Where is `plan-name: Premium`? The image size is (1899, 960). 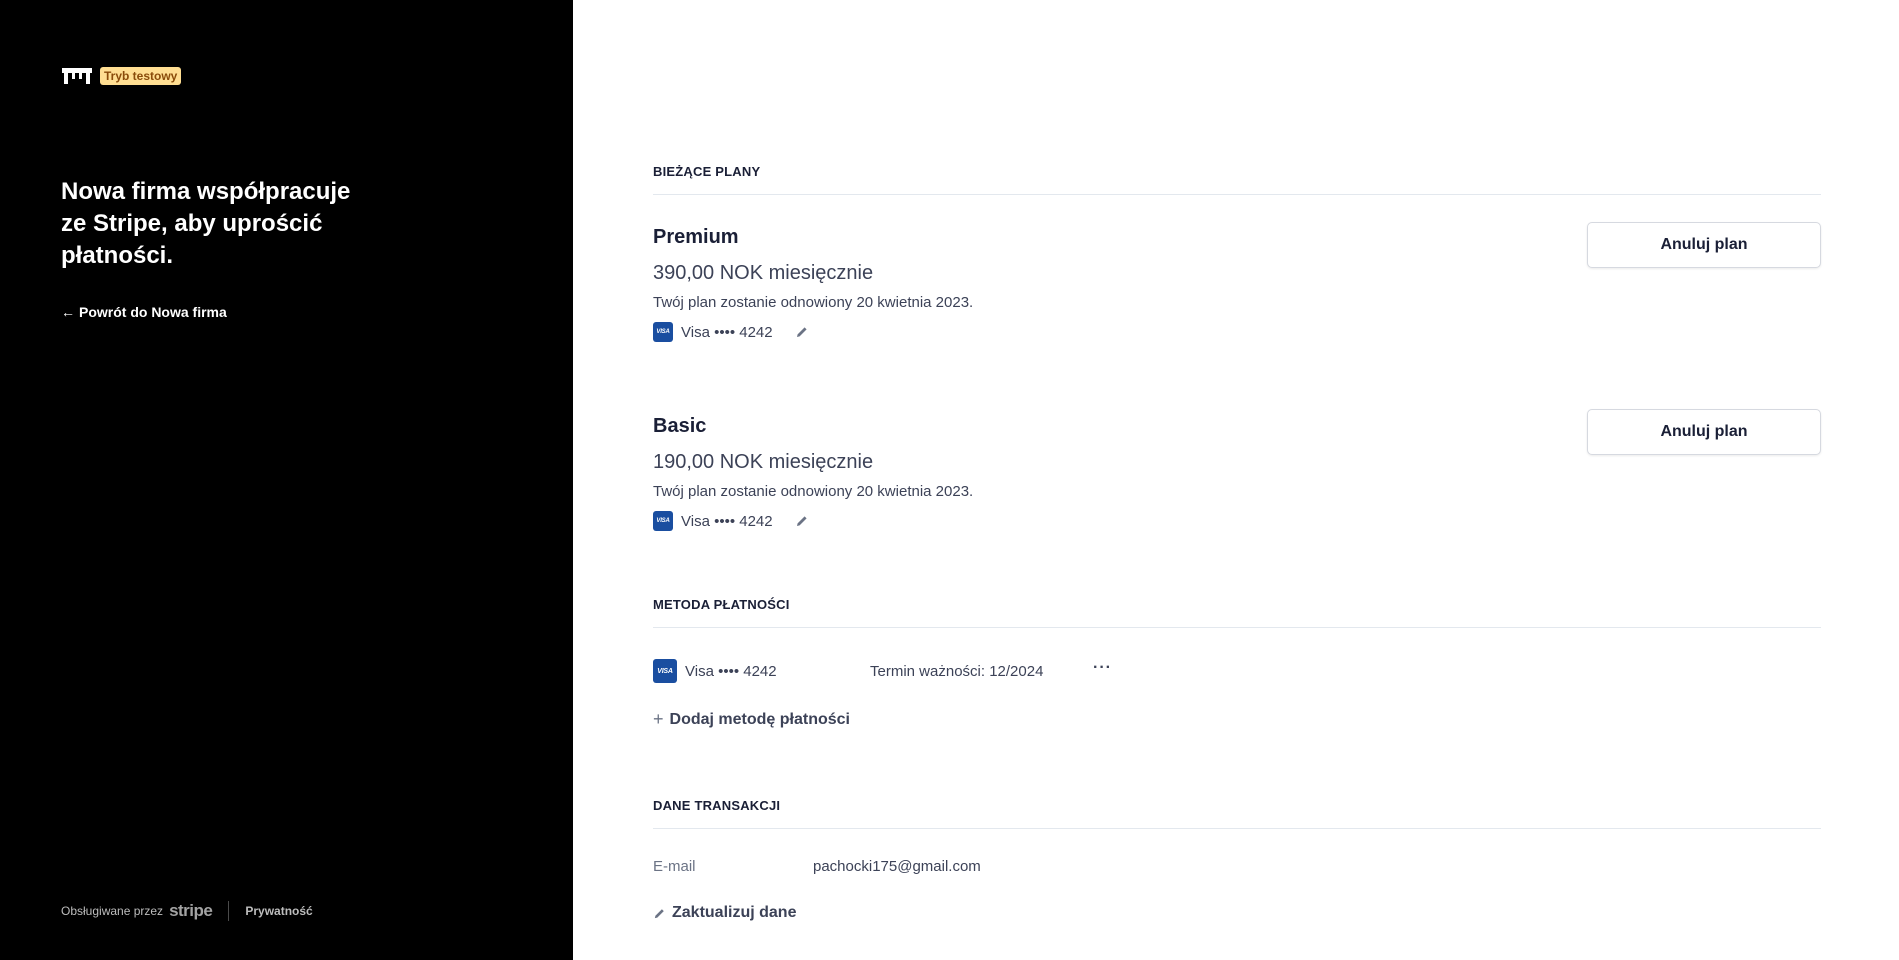 plan-name: Premium is located at coordinates (696, 237).